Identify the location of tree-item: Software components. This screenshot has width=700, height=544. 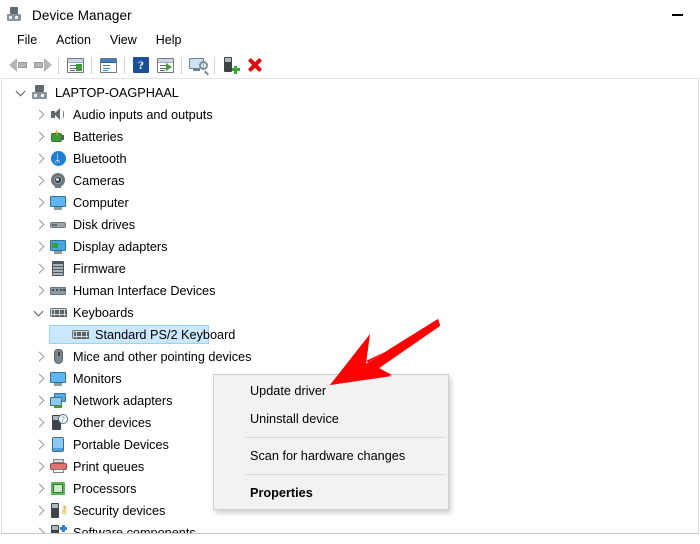
(350, 528).